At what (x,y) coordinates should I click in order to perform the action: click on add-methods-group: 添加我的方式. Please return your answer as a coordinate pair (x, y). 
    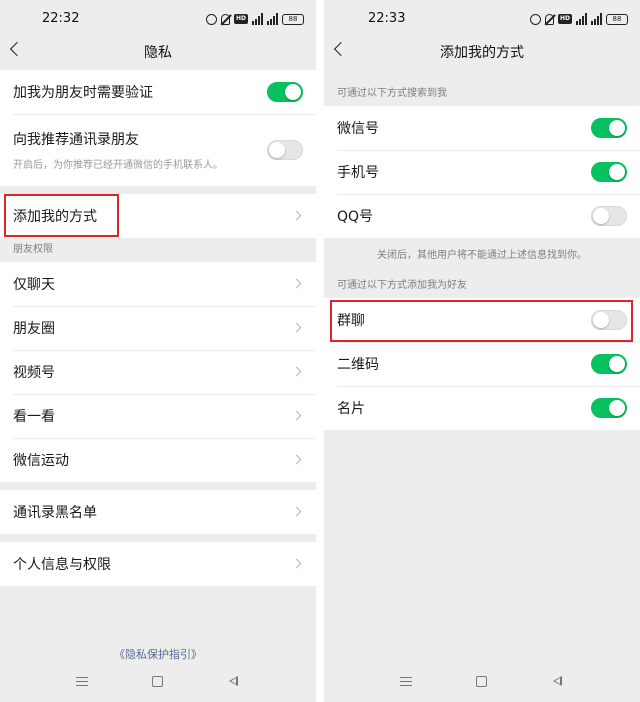
    Looking at the image, I should click on (158, 216).